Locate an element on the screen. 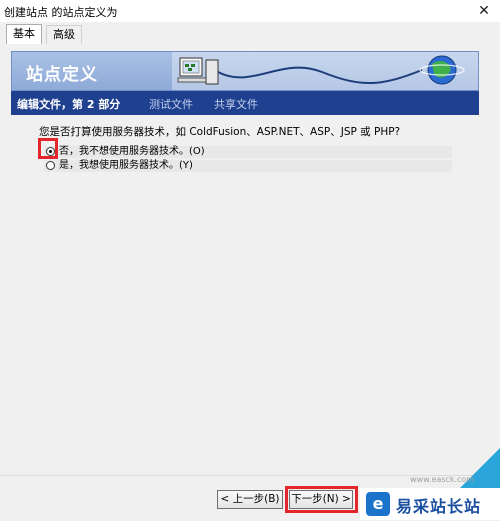 The height and width of the screenshot is (521, 500). highlight-next-box is located at coordinates (321, 499).